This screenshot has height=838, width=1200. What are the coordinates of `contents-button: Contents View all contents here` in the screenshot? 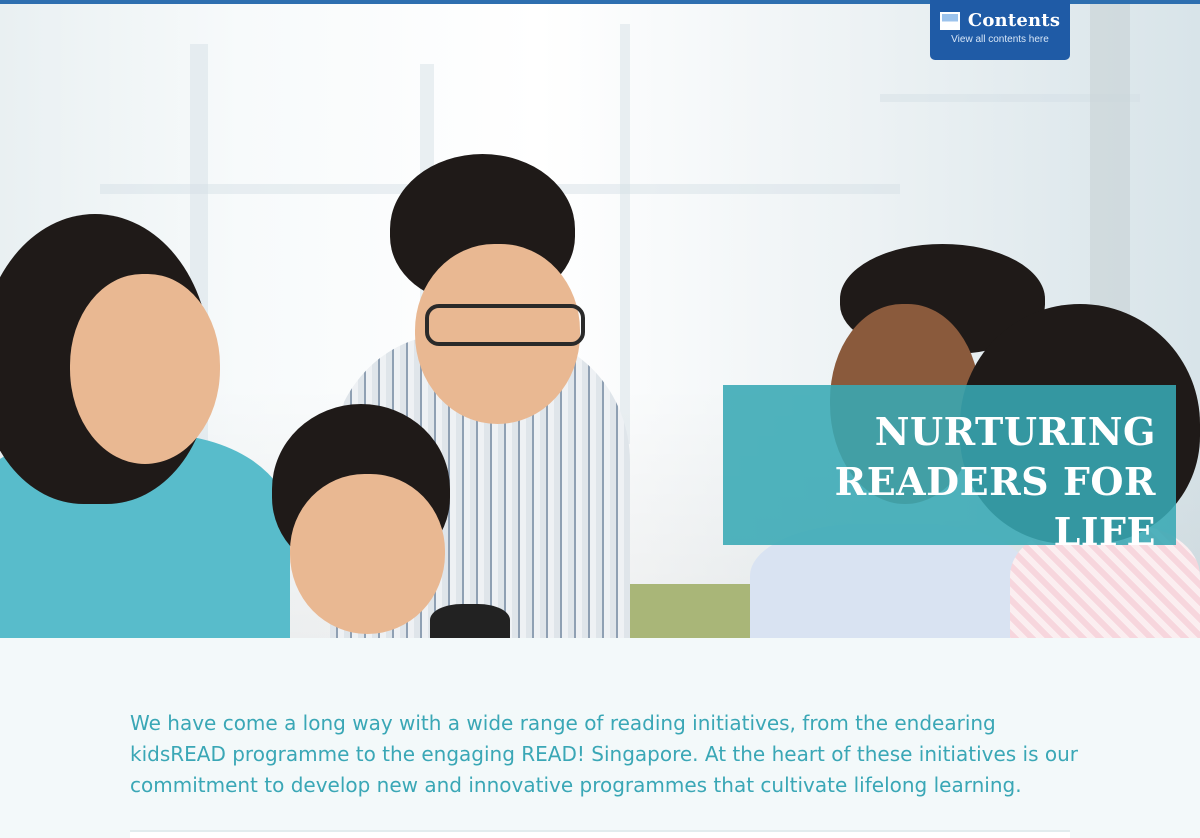 It's located at (1000, 30).